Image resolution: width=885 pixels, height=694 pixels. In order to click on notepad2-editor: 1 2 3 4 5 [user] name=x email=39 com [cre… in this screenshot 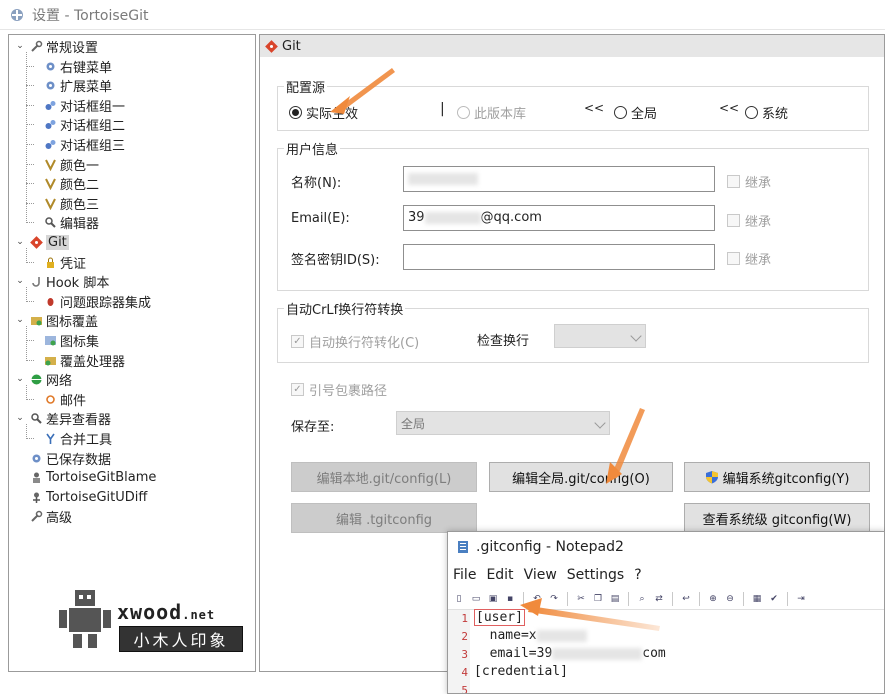, I will do `click(666, 651)`.